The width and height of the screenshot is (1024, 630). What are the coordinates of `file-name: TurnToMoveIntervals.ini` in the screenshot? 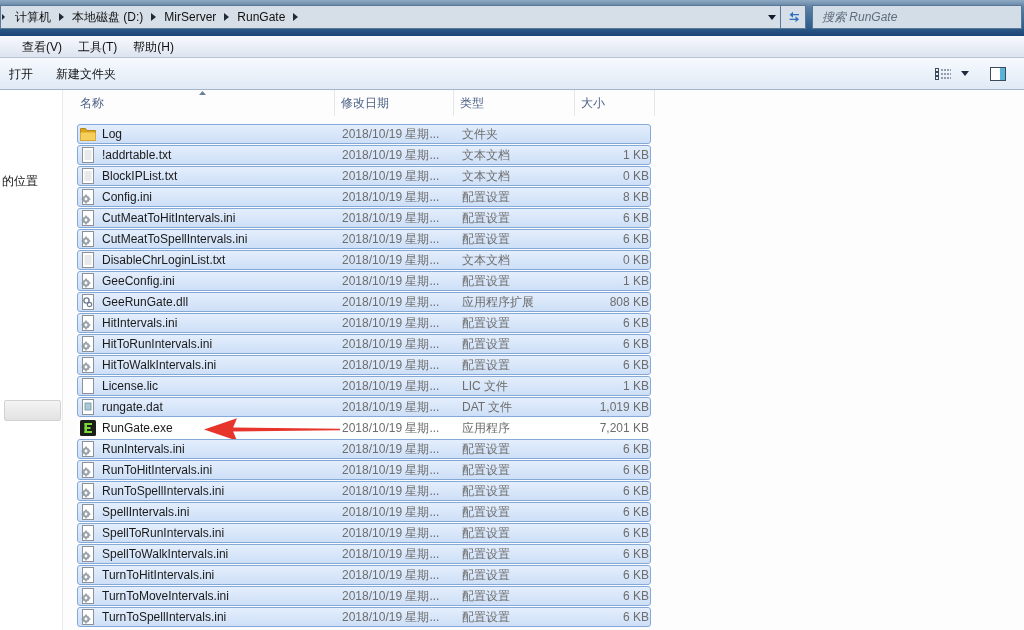 It's located at (166, 596).